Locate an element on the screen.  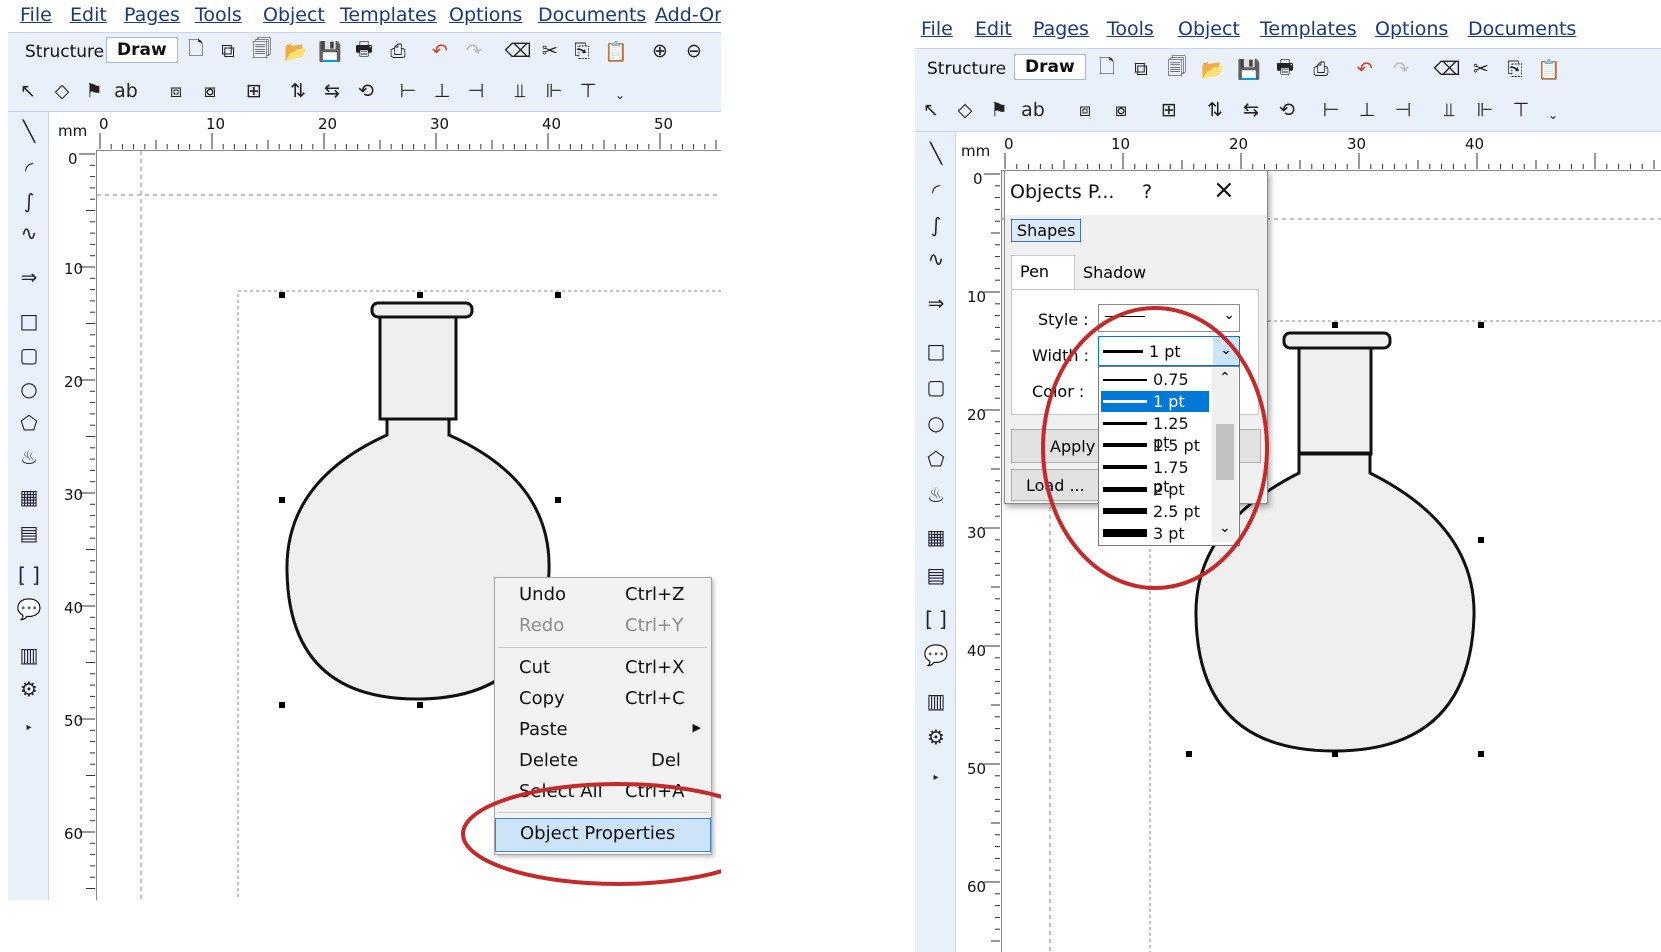
align-top-icon: ⊤ is located at coordinates (588, 91).